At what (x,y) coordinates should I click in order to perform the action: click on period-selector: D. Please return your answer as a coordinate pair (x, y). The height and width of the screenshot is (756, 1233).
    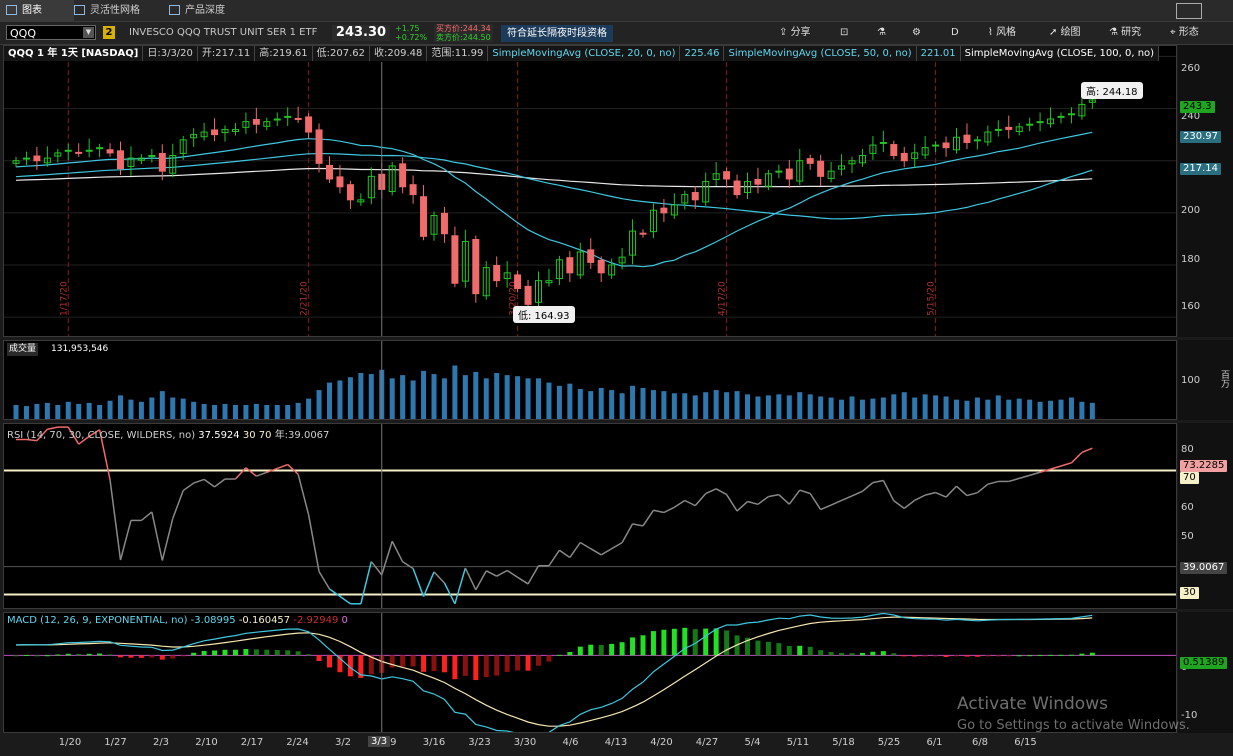
    Looking at the image, I should click on (955, 33).